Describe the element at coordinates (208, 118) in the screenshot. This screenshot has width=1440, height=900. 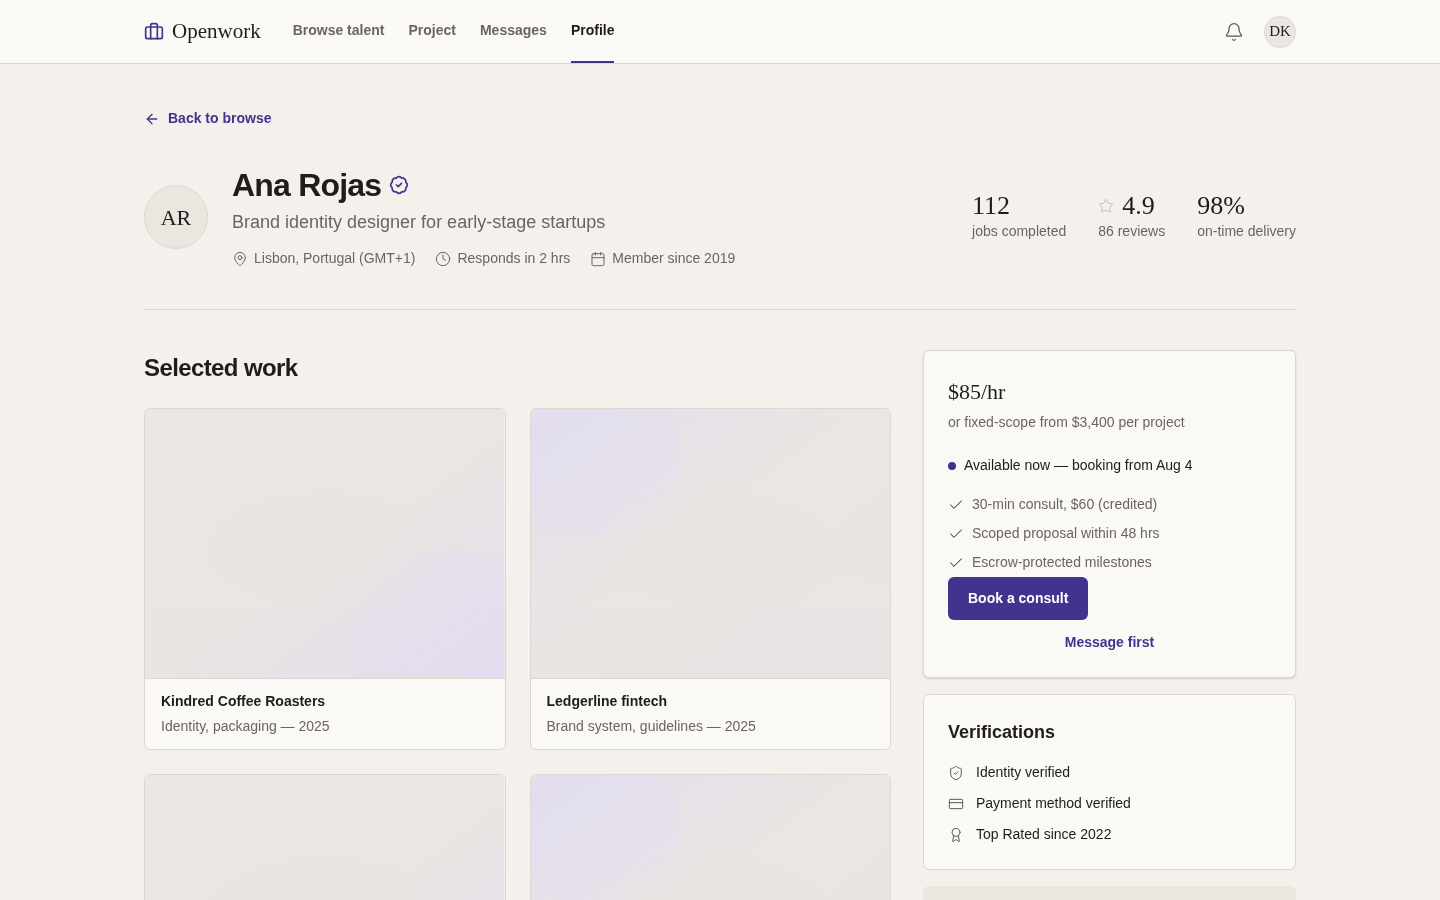
I see `back-link: Back to browse` at that location.